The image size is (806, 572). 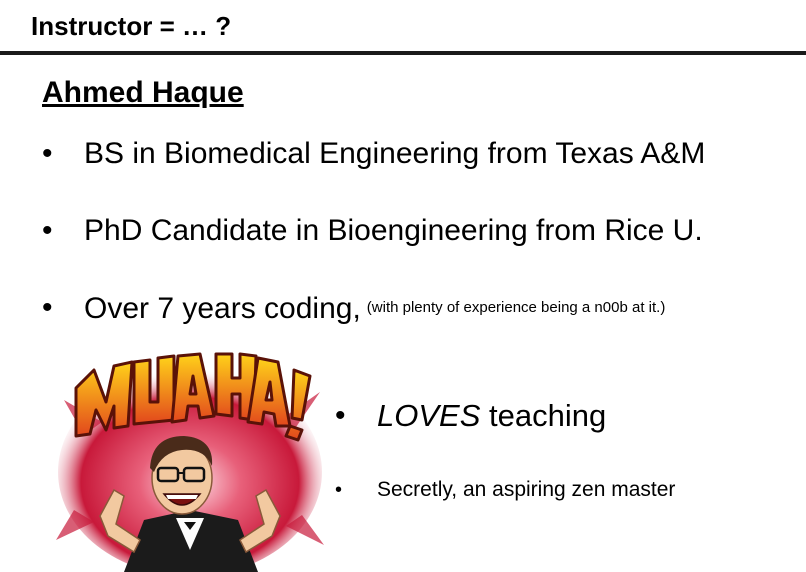 What do you see at coordinates (543, 415) in the screenshot?
I see `bullet-text: teaching` at bounding box center [543, 415].